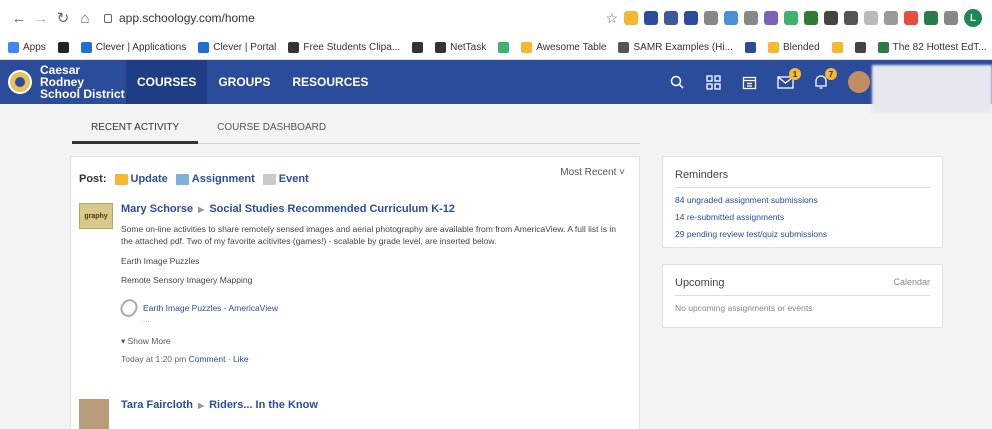  What do you see at coordinates (34, 47) in the screenshot?
I see `bookmark-label: Apps` at bounding box center [34, 47].